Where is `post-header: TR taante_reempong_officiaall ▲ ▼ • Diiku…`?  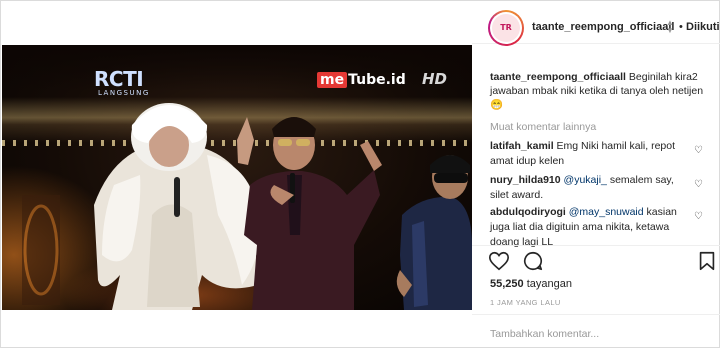 post-header: TR taante_reempong_officiaall ▲ ▼ • Diiku… is located at coordinates (596, 24).